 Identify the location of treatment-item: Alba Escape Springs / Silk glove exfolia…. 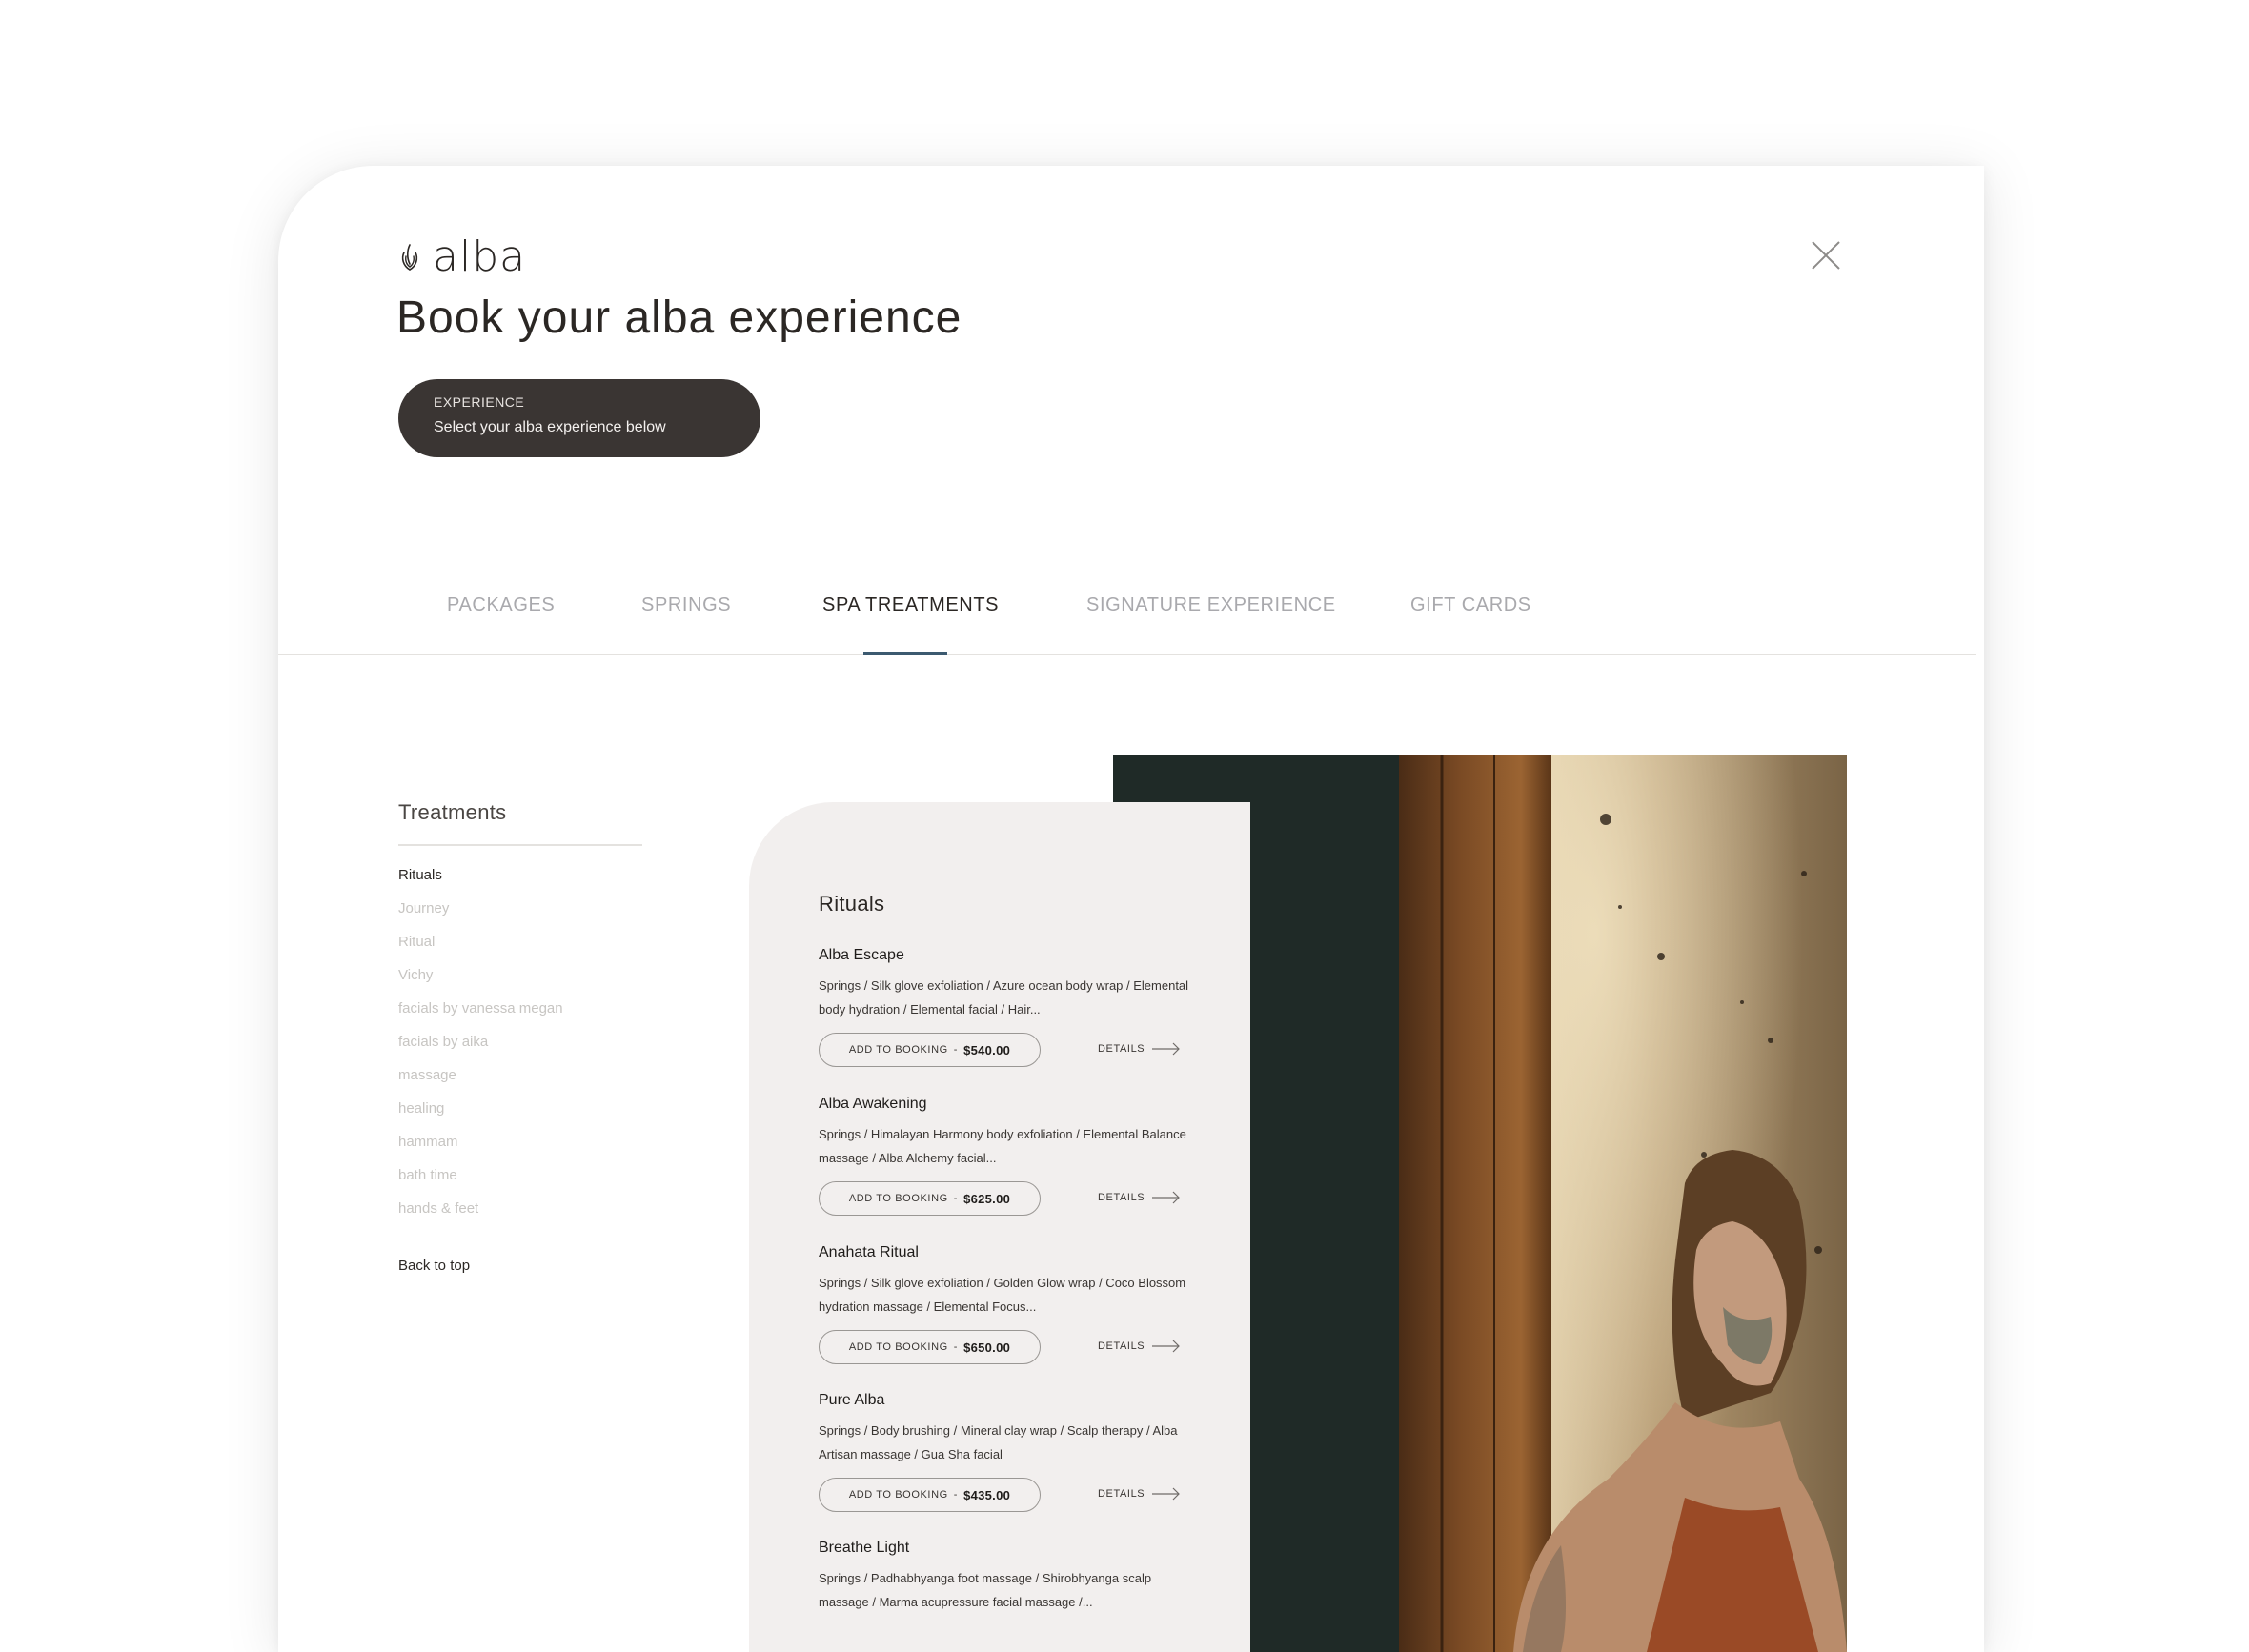
(1010, 1007).